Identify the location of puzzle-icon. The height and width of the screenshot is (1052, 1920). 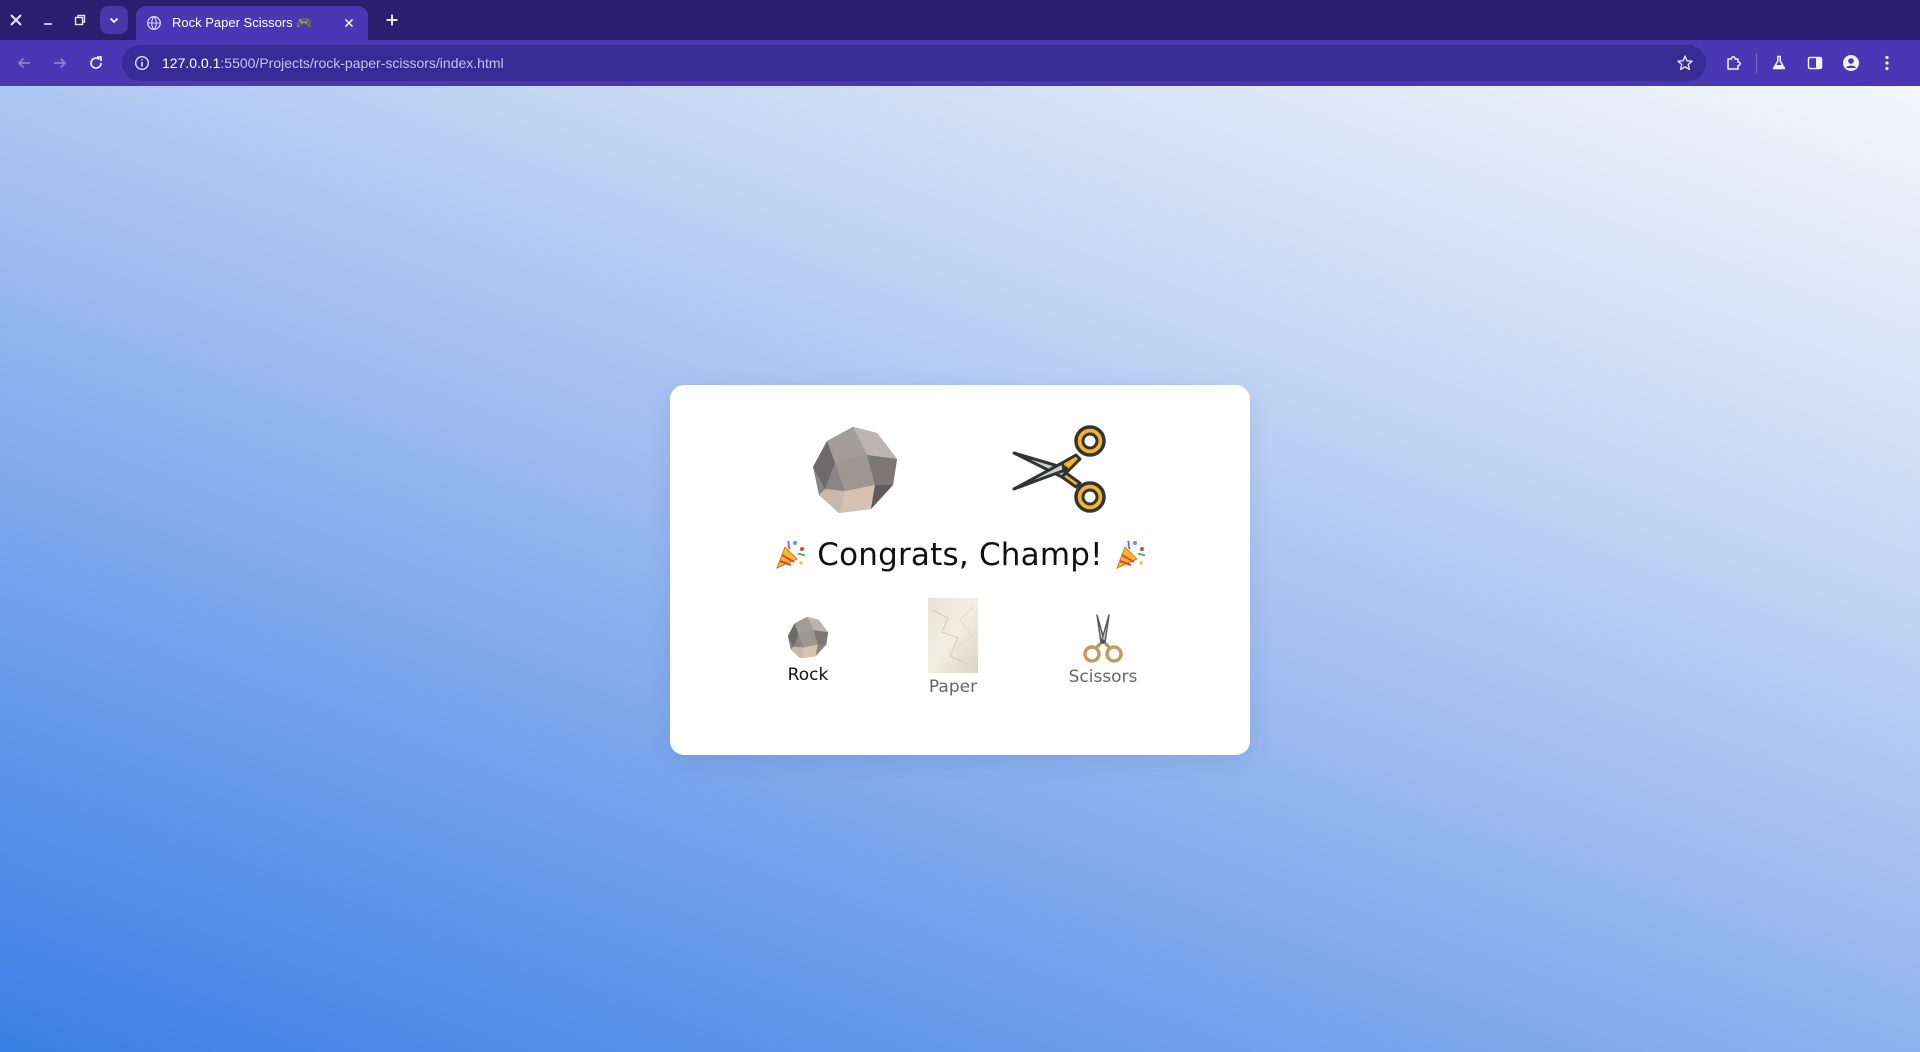
(1734, 63).